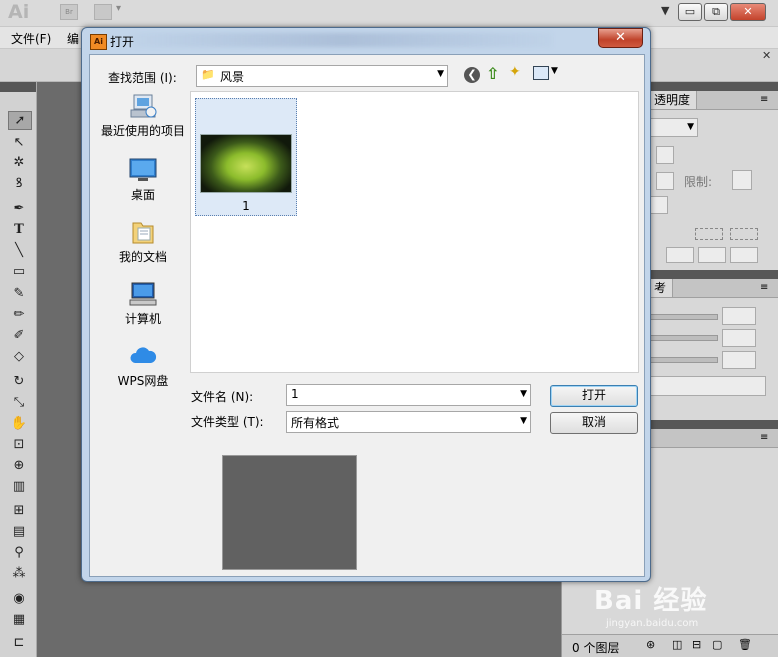 This screenshot has height=657, width=778. I want to click on gradient-tool-icon: ▤, so click(19, 531).